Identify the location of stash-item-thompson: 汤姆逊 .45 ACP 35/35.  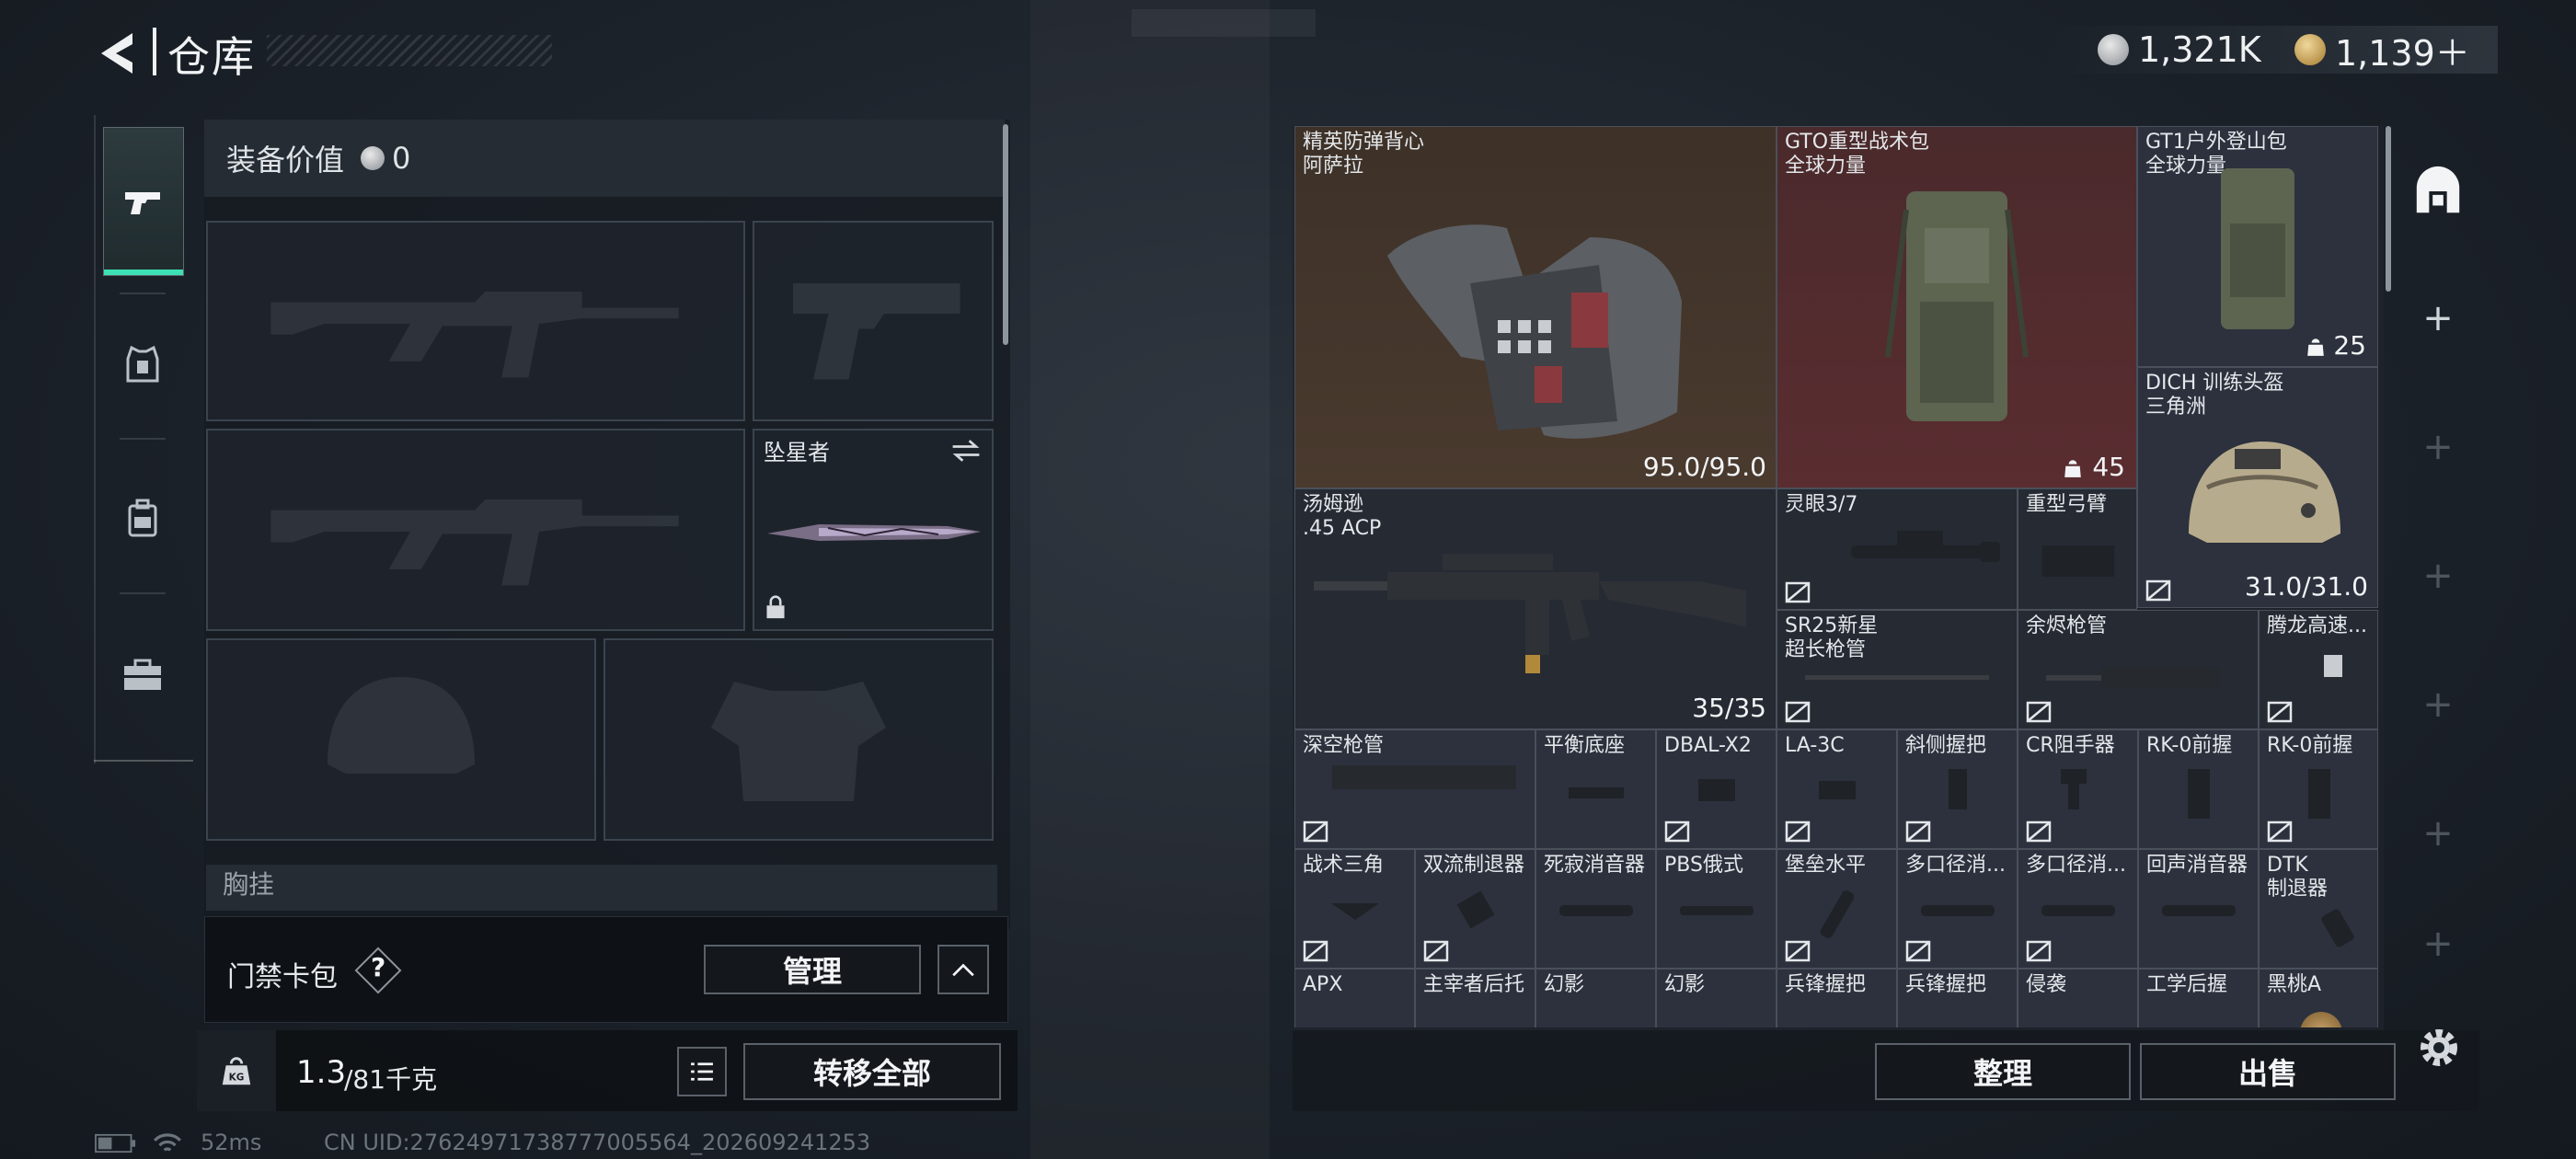
(1535, 608).